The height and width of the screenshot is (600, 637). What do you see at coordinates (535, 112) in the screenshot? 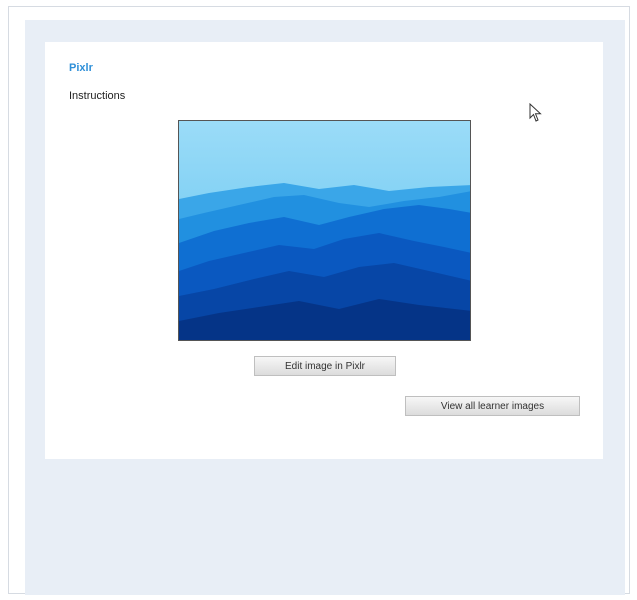
I see `mouse-cursor-icon` at bounding box center [535, 112].